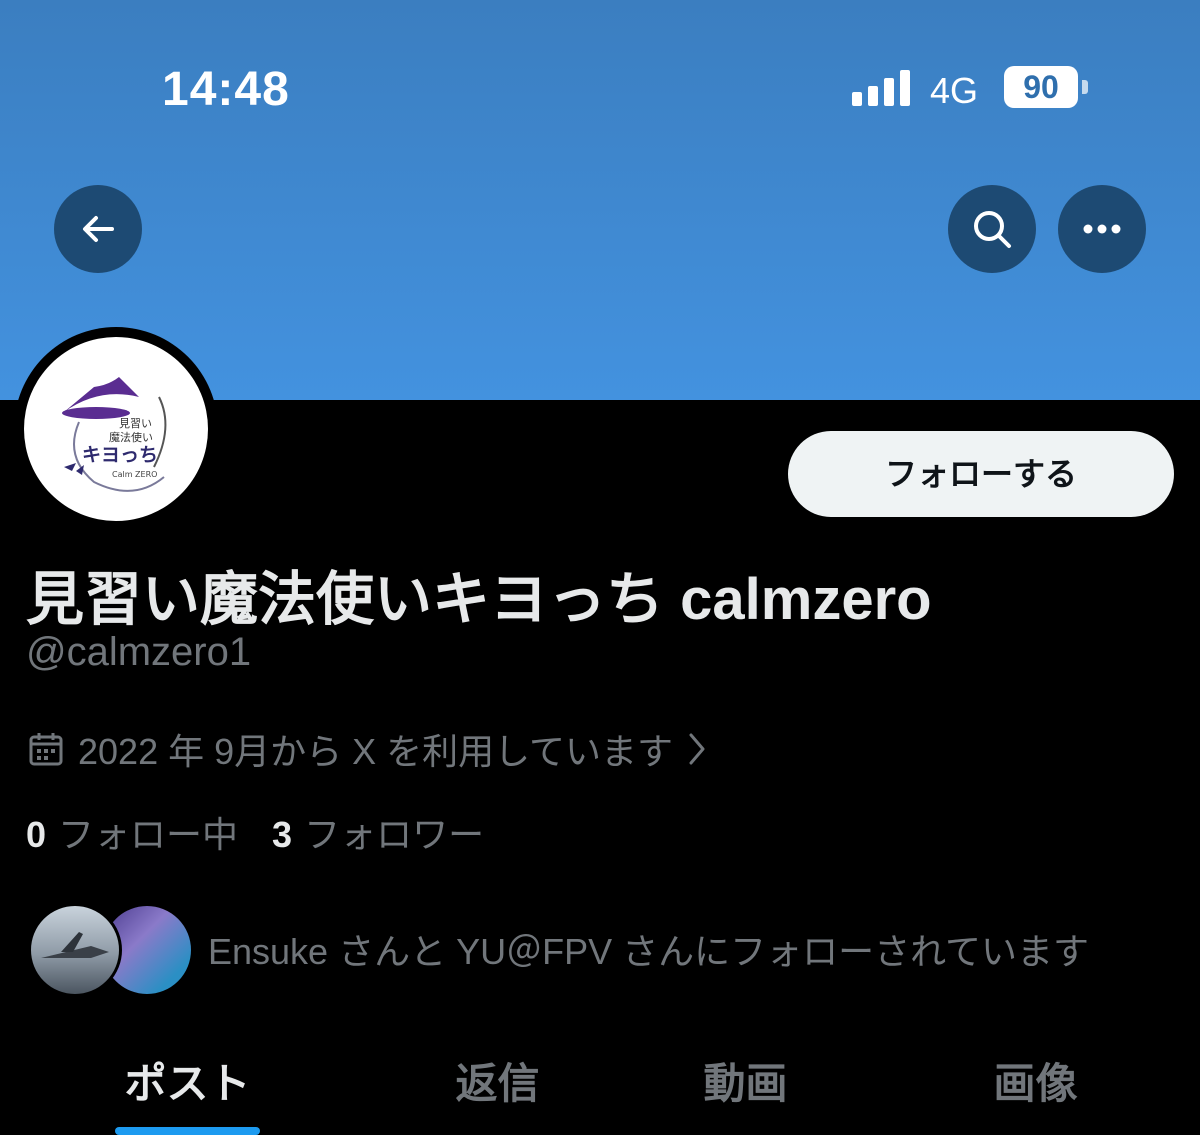 This screenshot has height=1135, width=1200. I want to click on joined-row: 2022 年 9月から X を利用しています, so click(367, 749).